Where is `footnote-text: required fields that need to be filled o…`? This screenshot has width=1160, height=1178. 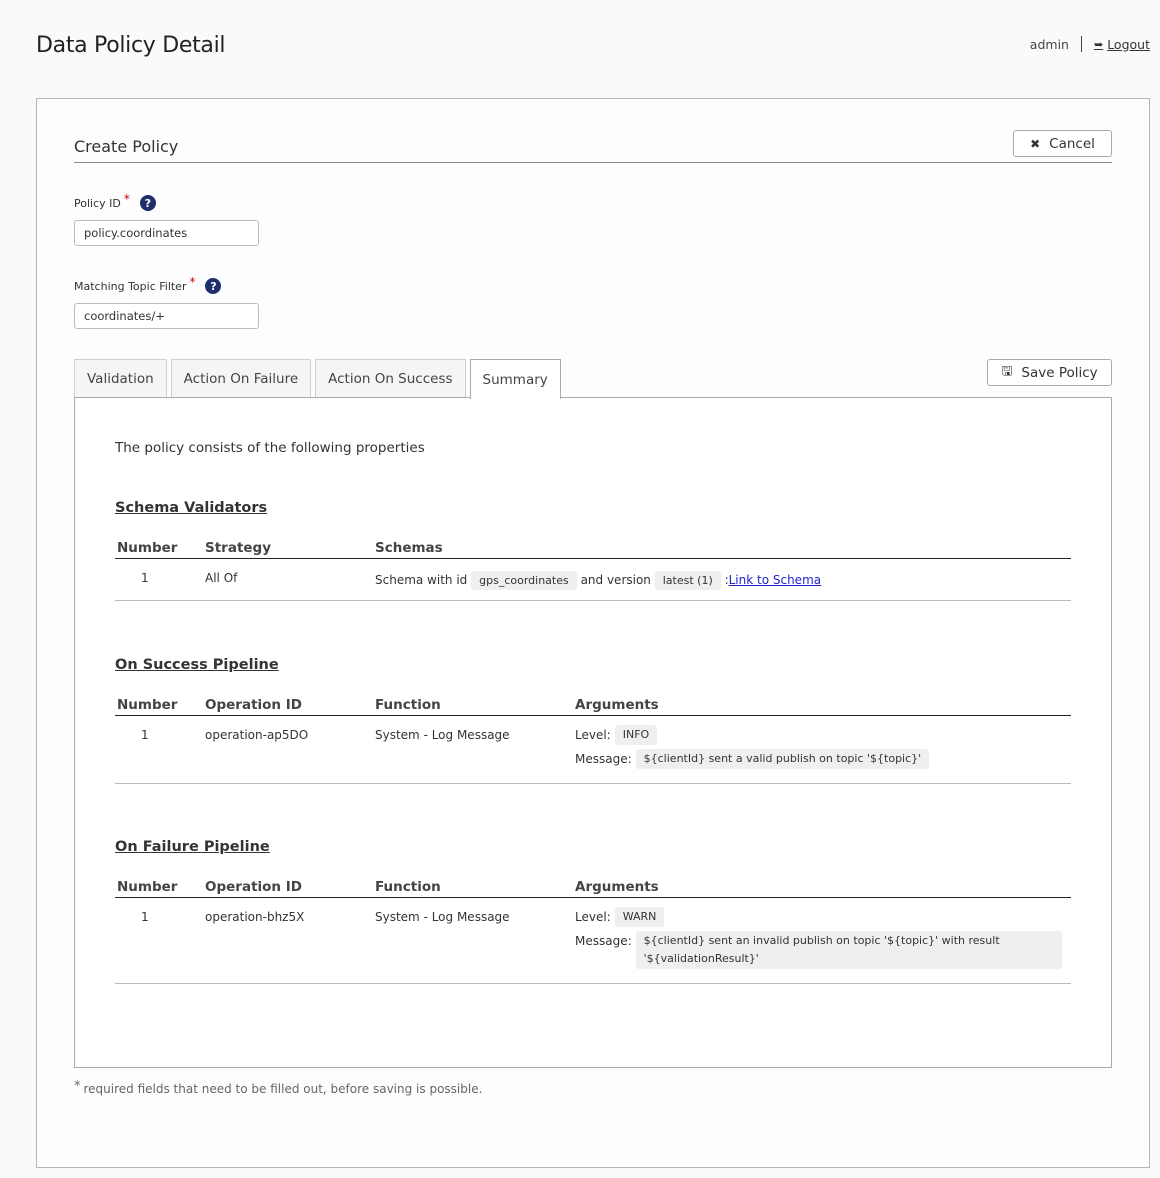 footnote-text: required fields that need to be filled o… is located at coordinates (283, 1089).